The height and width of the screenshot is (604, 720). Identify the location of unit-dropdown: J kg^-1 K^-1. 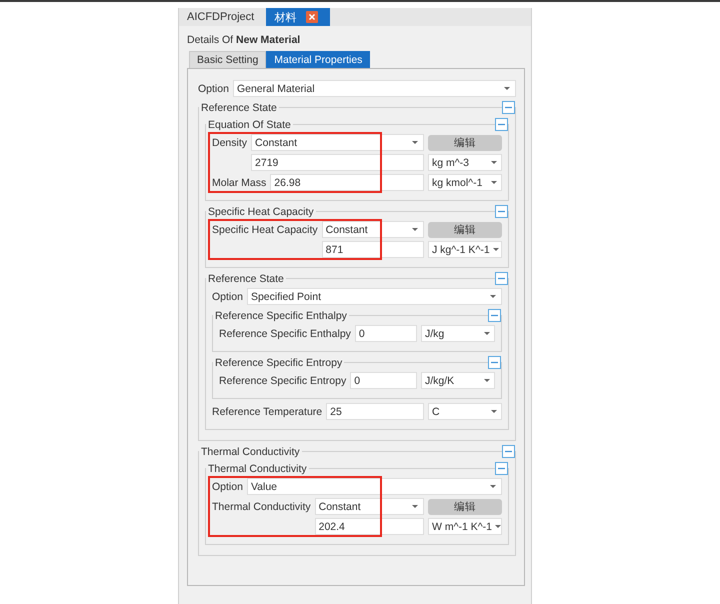
(465, 249).